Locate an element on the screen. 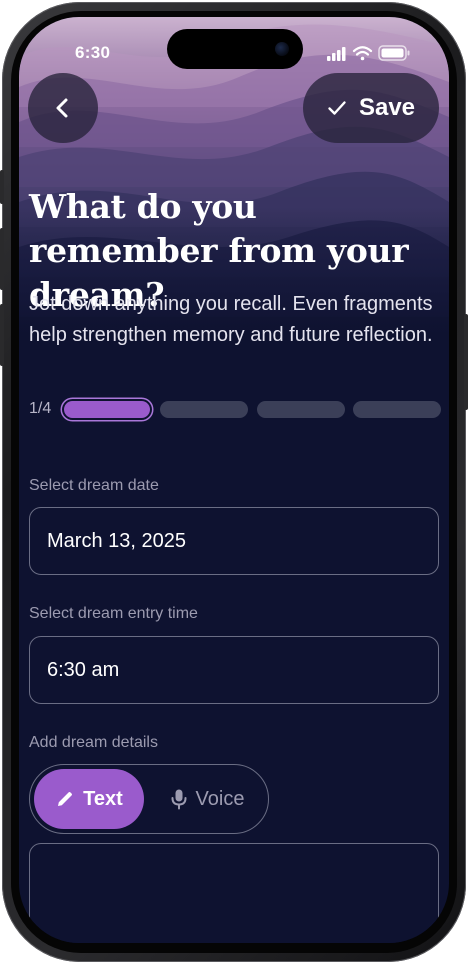 Image resolution: width=470 pixels, height=966 pixels. checkmark-icon is located at coordinates (337, 108).